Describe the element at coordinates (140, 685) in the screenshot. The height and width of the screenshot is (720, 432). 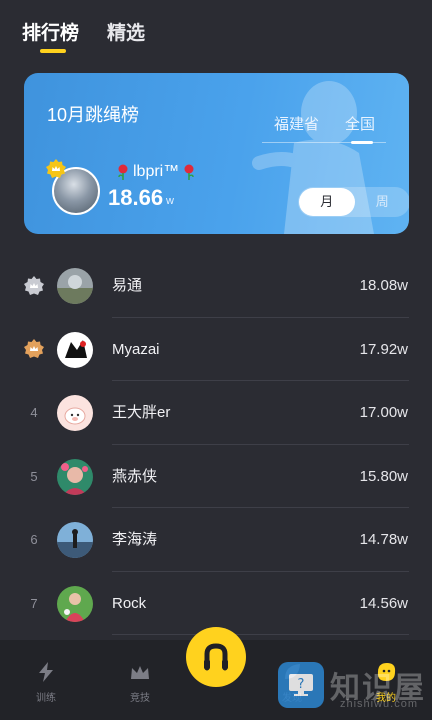
I see `nav-item-competition: 竞技` at that location.